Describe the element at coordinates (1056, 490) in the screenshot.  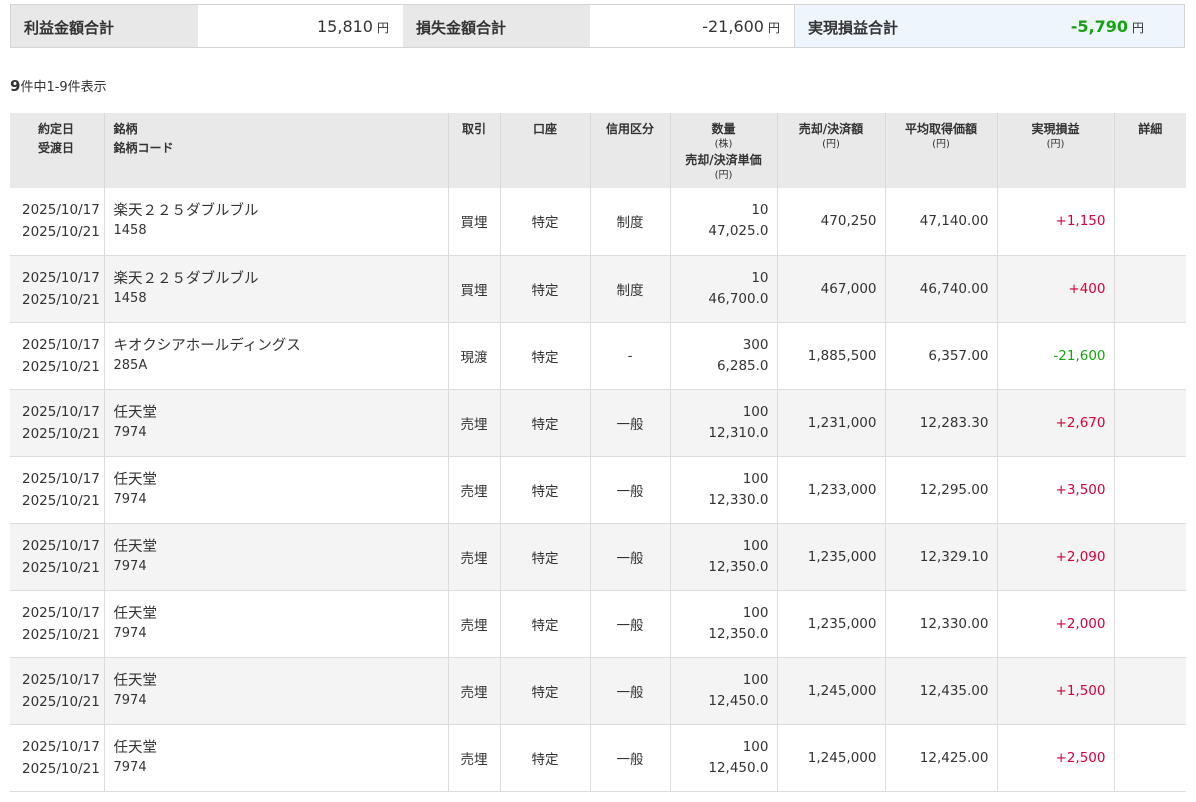
I see `realized-pl: +3,500` at that location.